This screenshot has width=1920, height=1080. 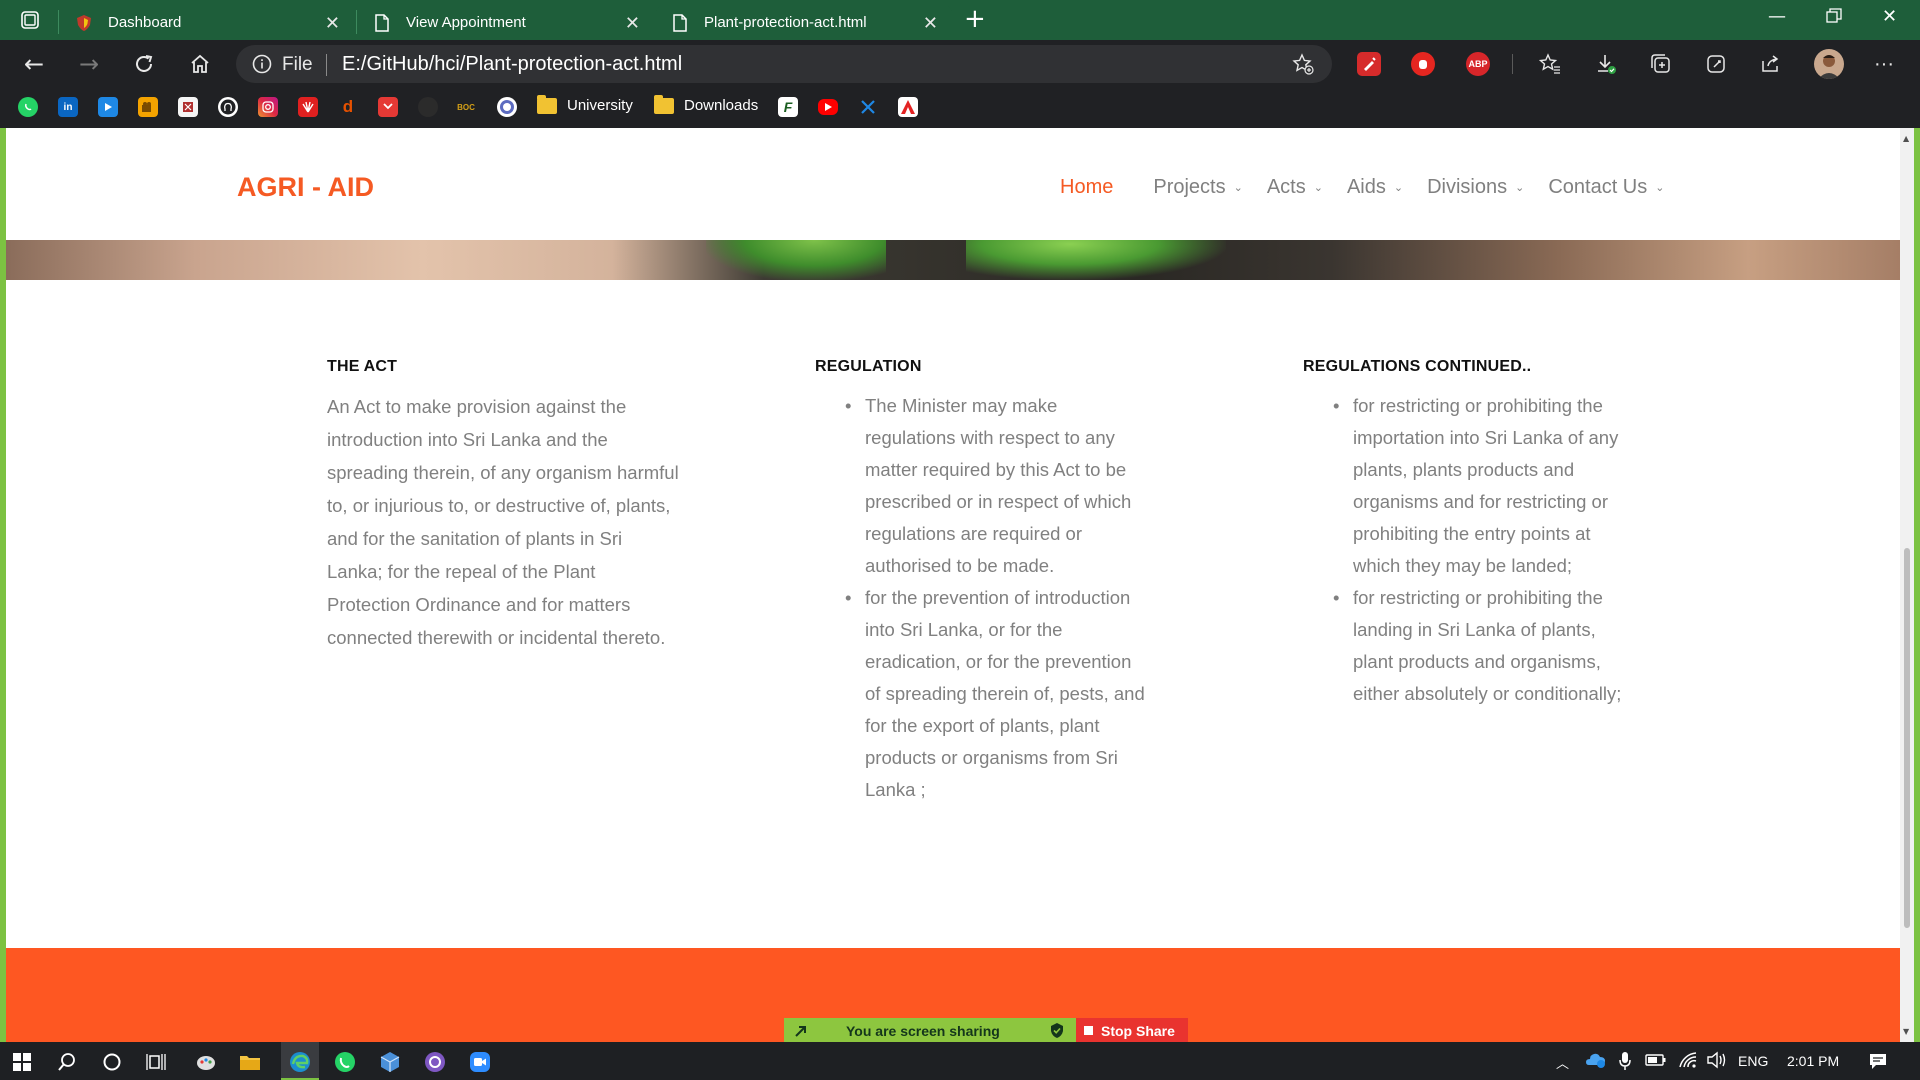 I want to click on volume-icon, so click(x=1717, y=1062).